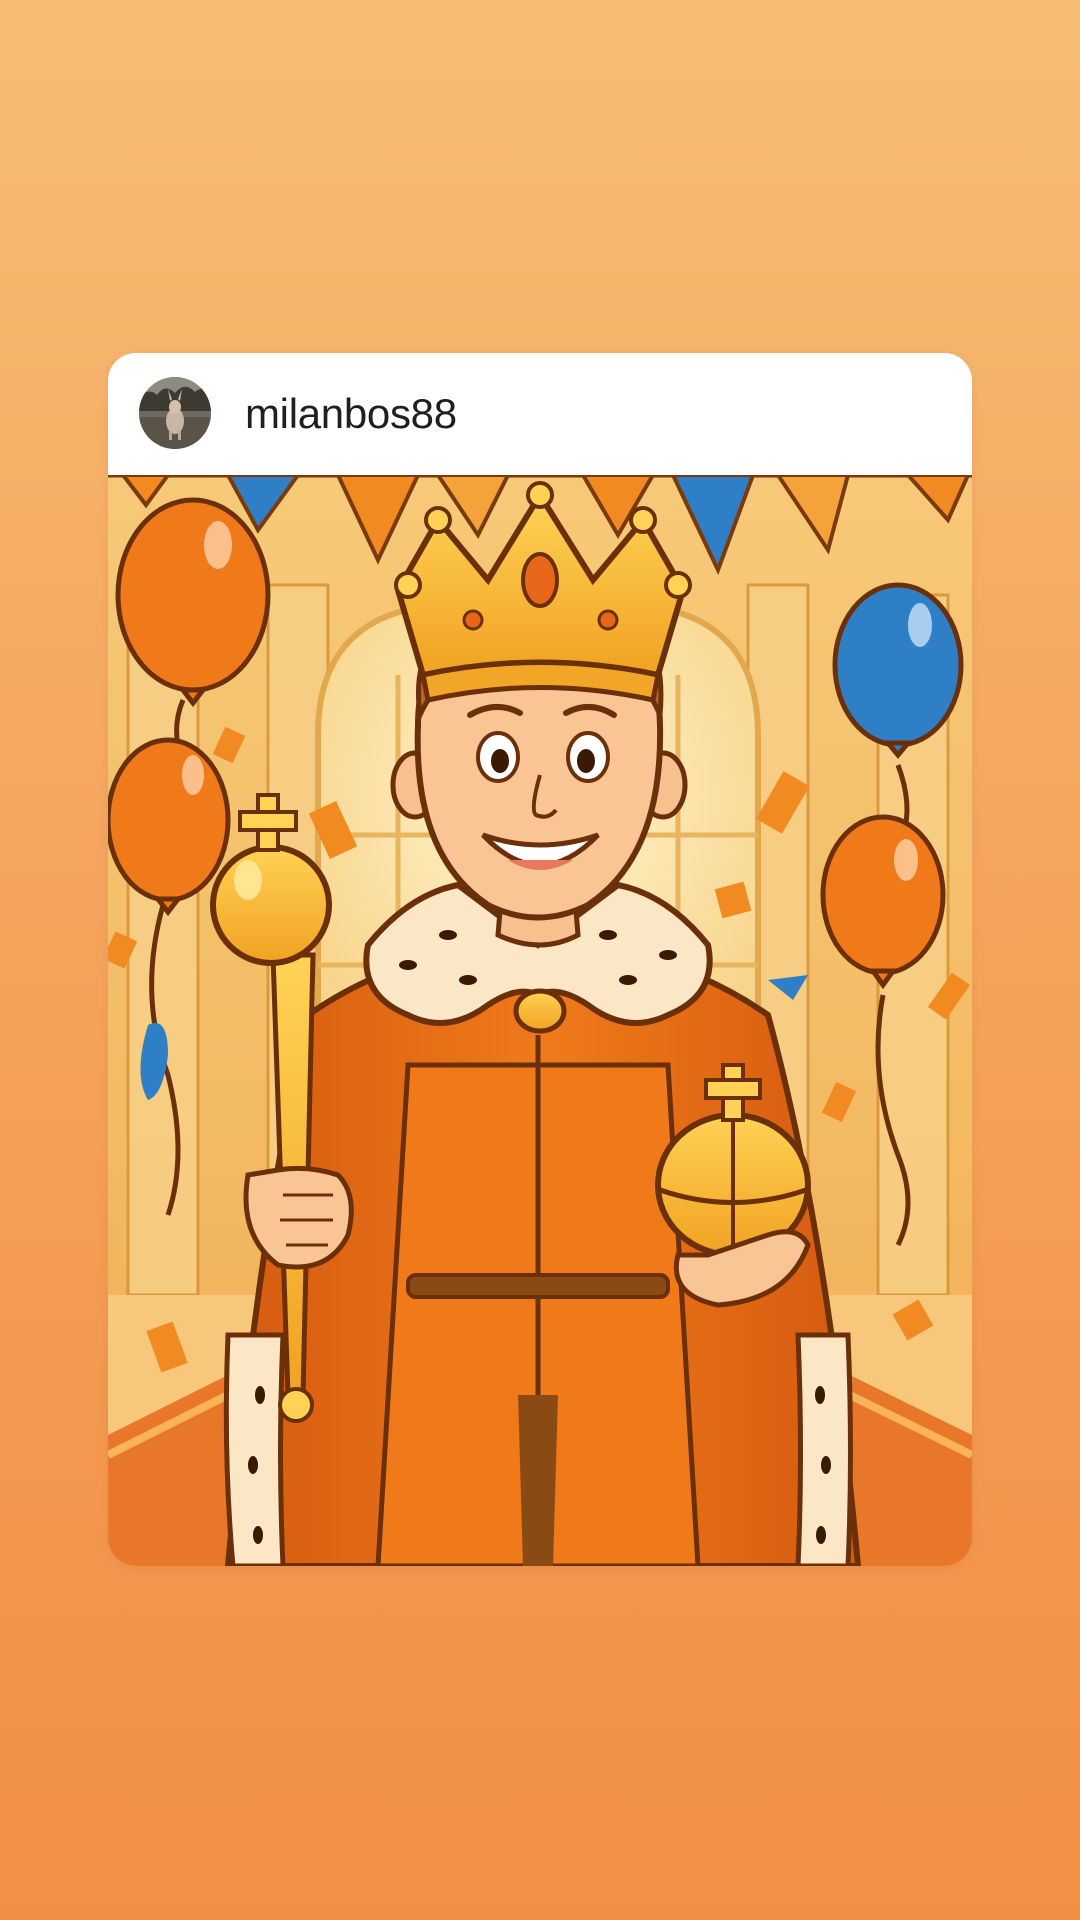 Image resolution: width=1080 pixels, height=1920 pixels. I want to click on username: milanbos88, so click(351, 414).